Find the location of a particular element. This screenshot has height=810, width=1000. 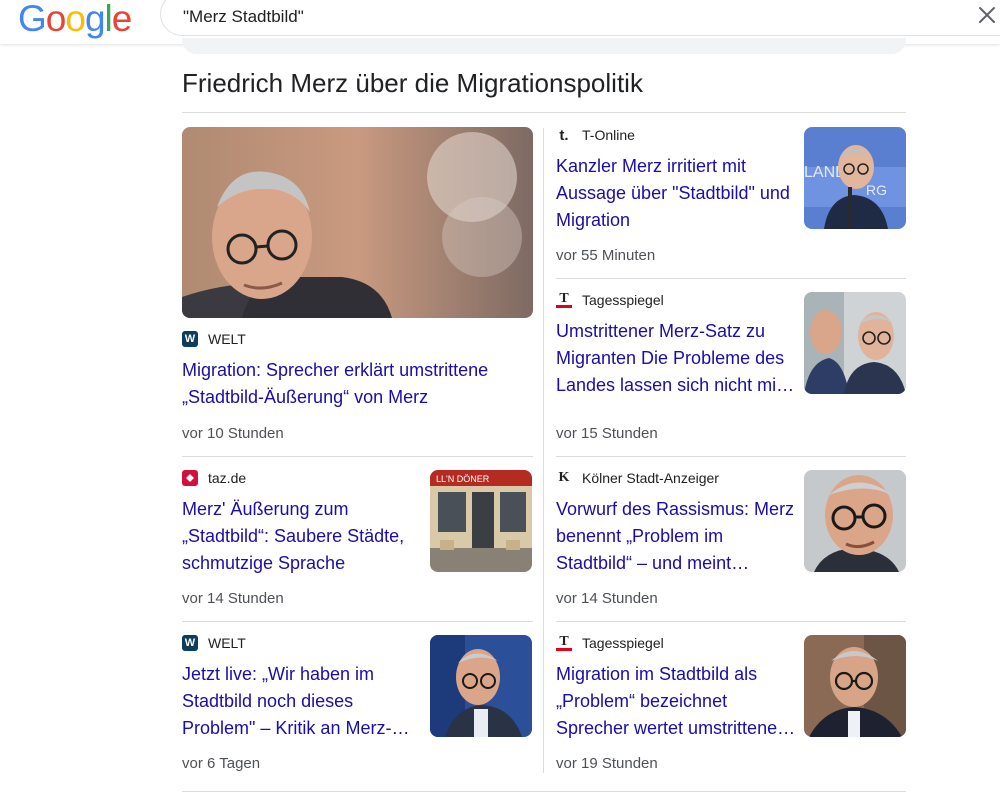

article-time: vor 15 Stunden is located at coordinates (607, 433).